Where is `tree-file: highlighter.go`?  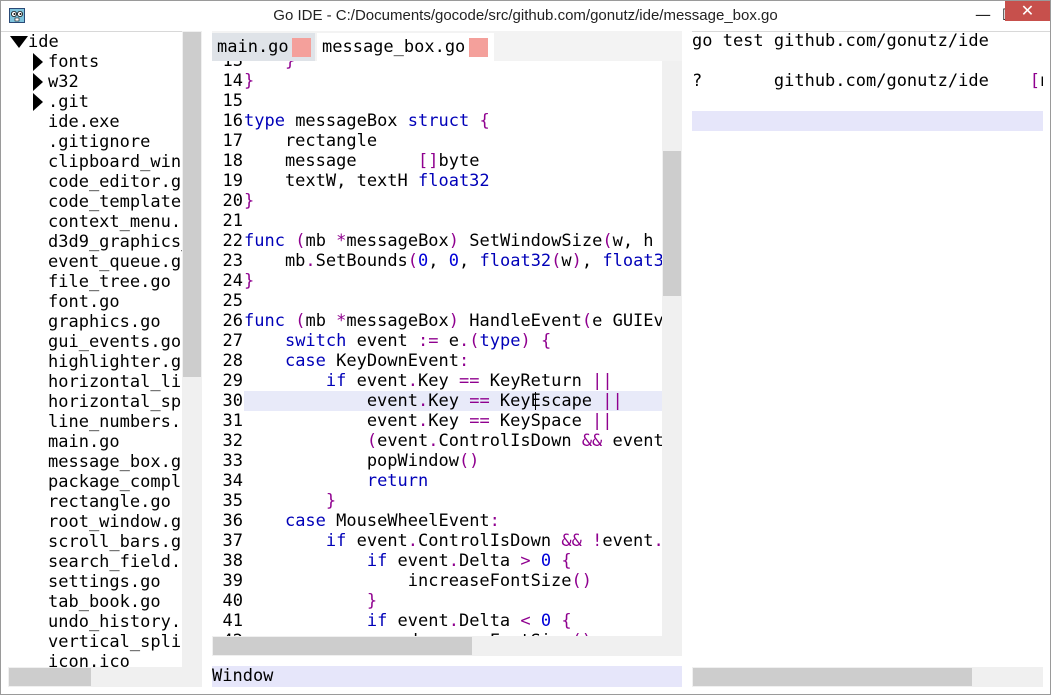 tree-file: highlighter.go is located at coordinates (115, 362).